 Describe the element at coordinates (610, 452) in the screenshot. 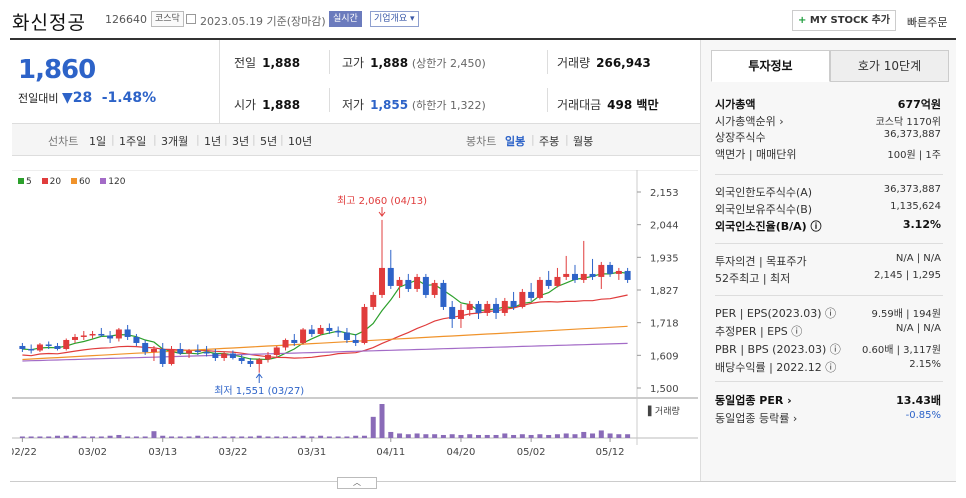

I see `x-tick-label: 05/12` at that location.